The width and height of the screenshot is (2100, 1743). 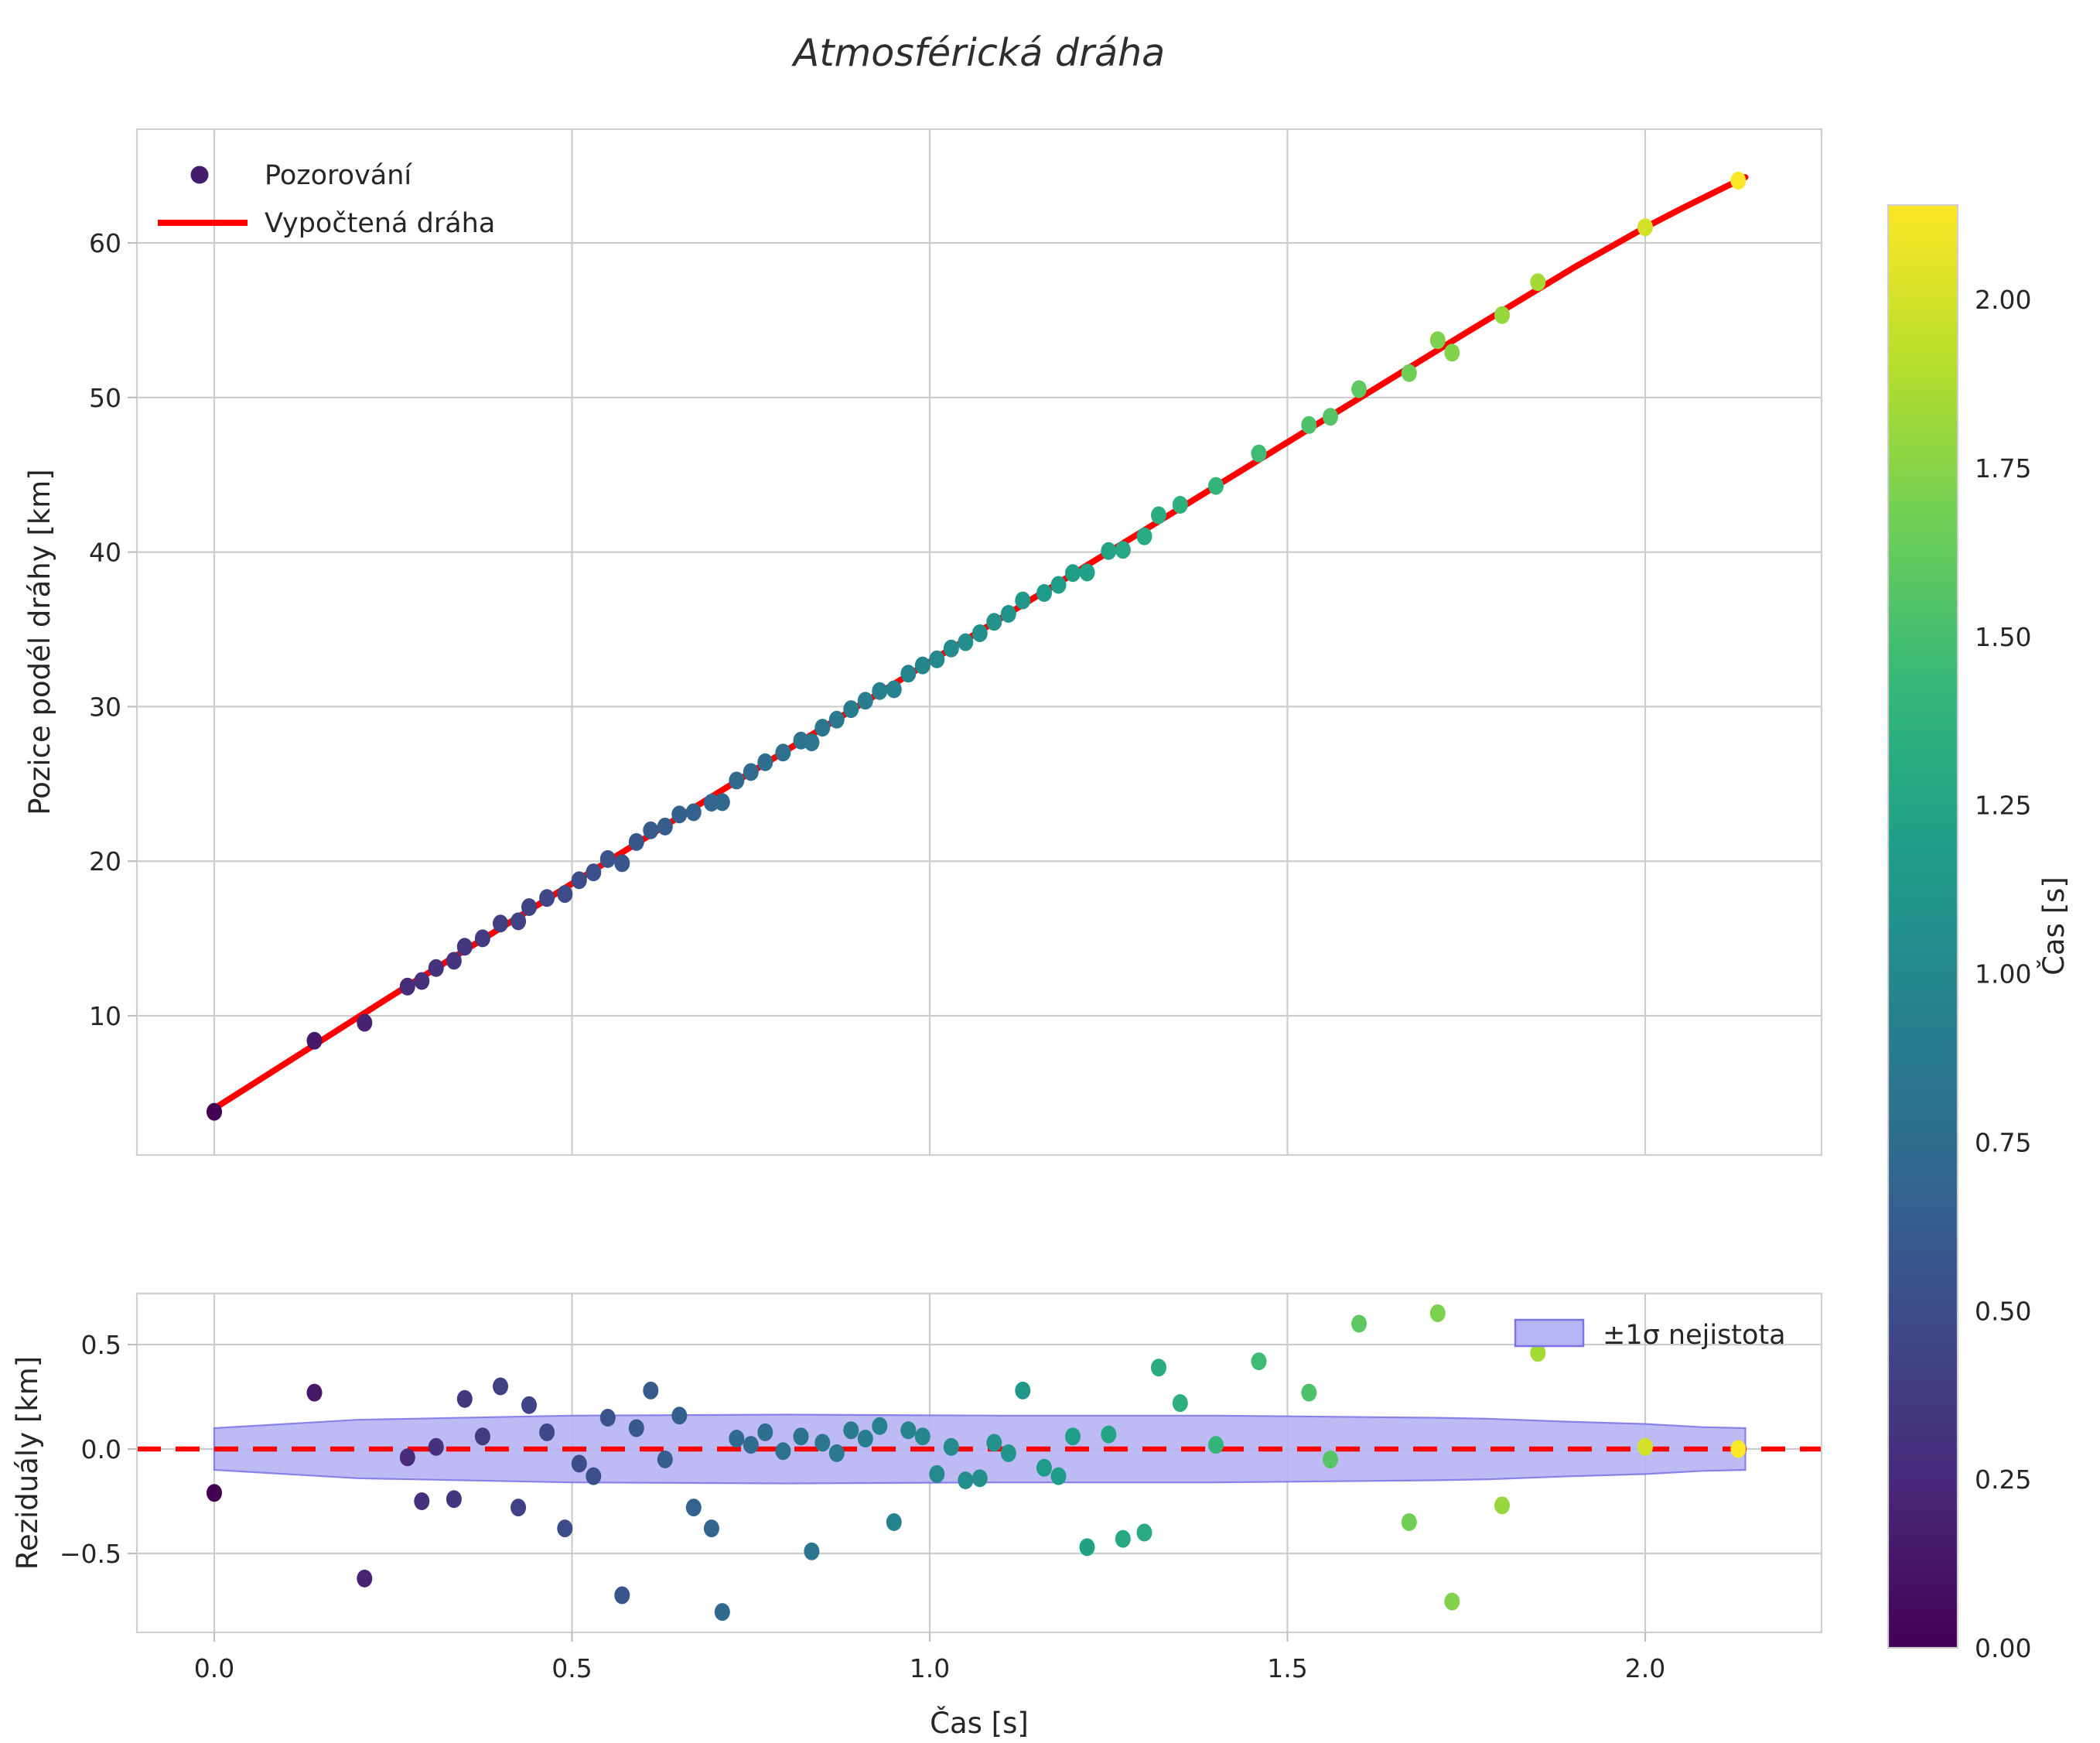 What do you see at coordinates (1650, 1334) in the screenshot?
I see `residual-plot-legend: ±1σ nejistota` at bounding box center [1650, 1334].